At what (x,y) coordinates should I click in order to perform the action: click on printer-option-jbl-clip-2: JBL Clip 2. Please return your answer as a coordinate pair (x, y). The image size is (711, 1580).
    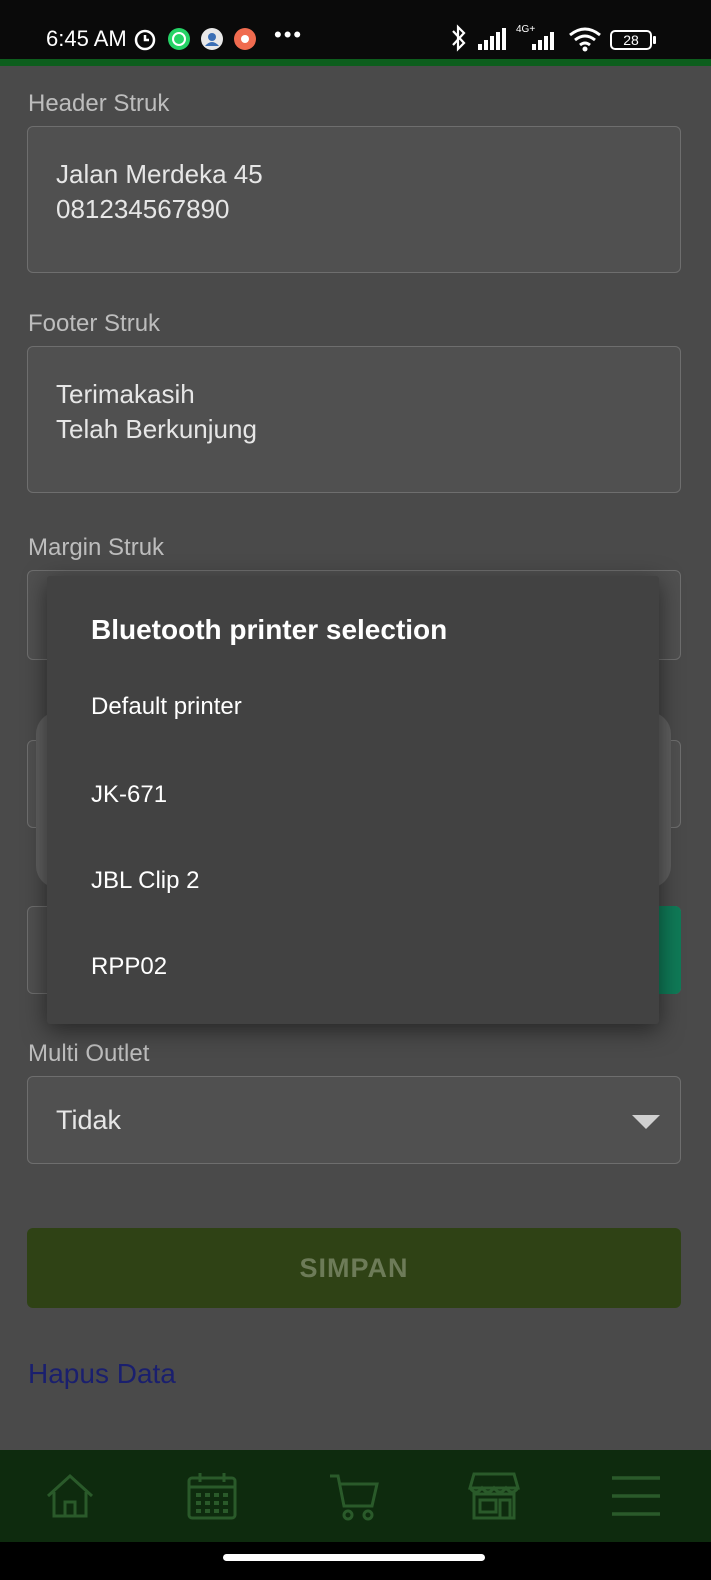
    Looking at the image, I should click on (353, 881).